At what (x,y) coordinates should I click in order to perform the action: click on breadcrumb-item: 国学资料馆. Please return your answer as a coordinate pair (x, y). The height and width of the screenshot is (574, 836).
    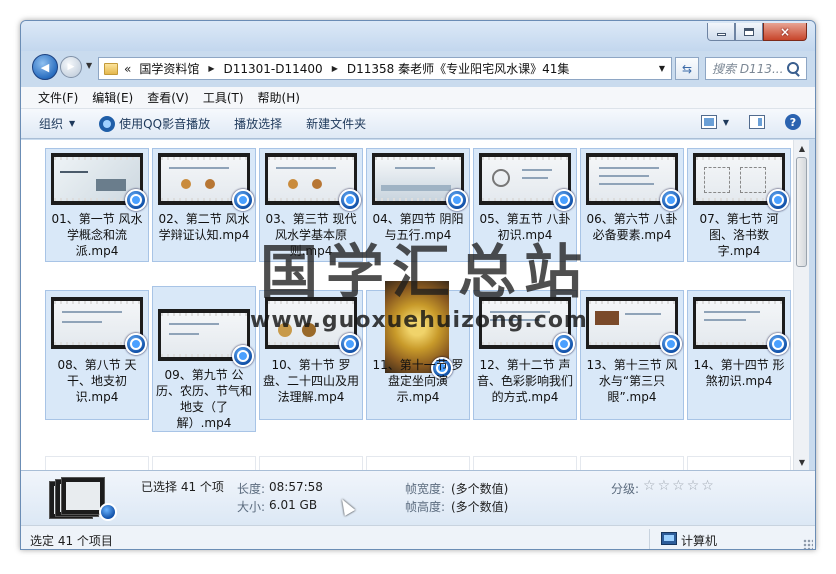
    Looking at the image, I should click on (169, 68).